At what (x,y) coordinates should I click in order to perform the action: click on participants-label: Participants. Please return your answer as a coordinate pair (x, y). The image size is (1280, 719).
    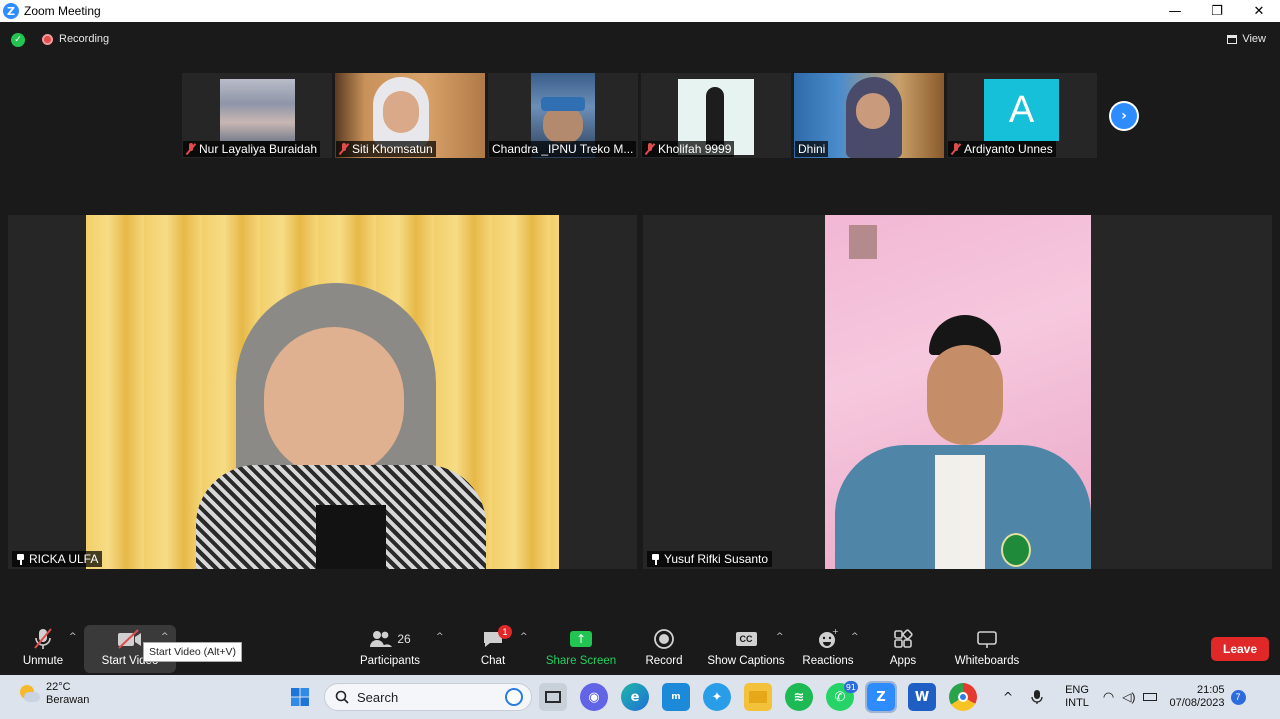
    Looking at the image, I should click on (390, 661).